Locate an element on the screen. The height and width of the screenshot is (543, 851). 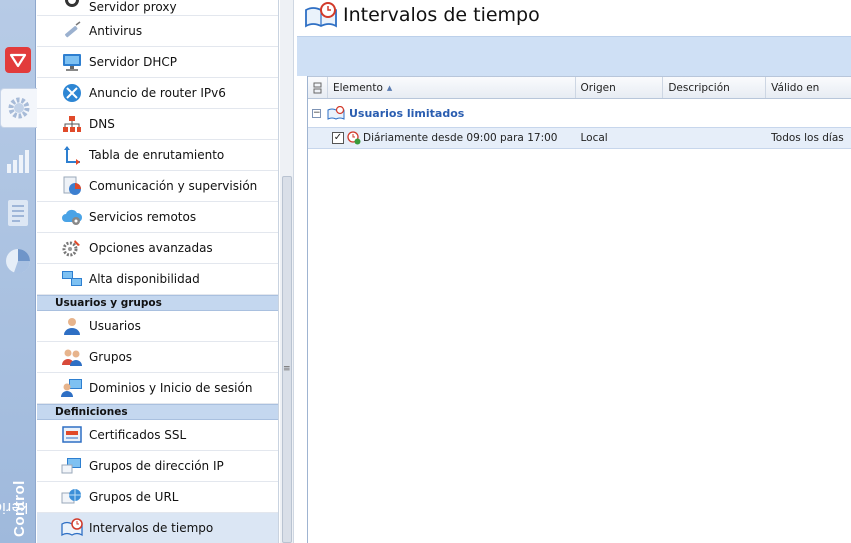
url-group-icon is located at coordinates (72, 497).